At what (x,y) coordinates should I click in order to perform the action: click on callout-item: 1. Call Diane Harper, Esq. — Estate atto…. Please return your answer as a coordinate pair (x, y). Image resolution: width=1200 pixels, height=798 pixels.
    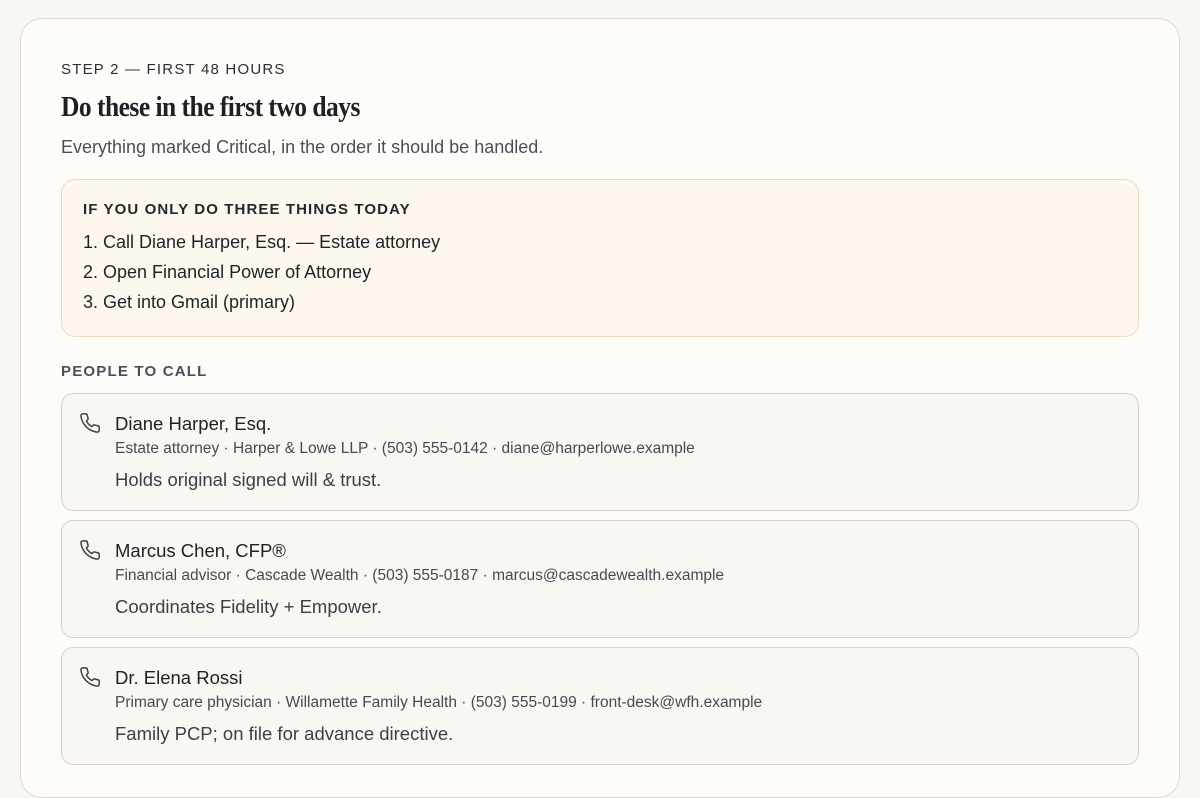
    Looking at the image, I should click on (262, 242).